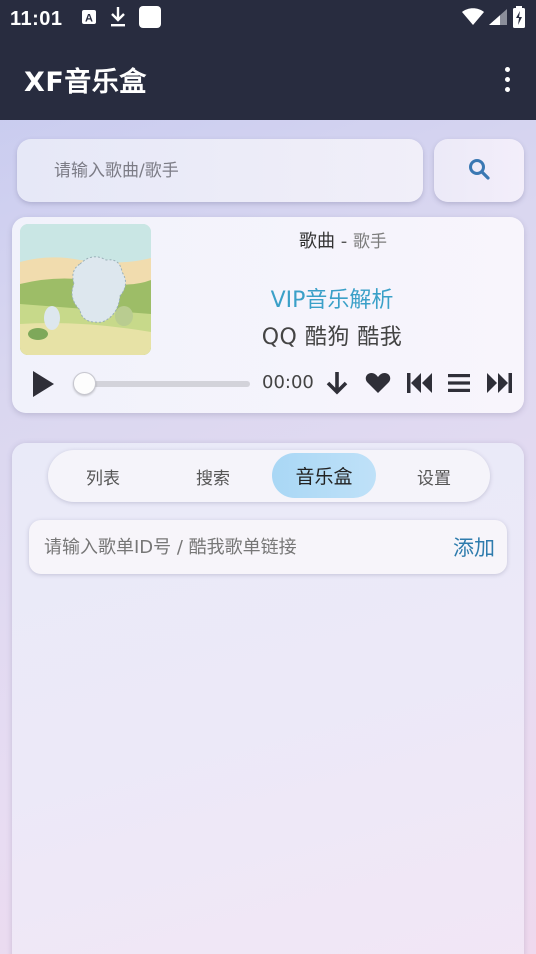 Image resolution: width=536 pixels, height=954 pixels. Describe the element at coordinates (474, 547) in the screenshot. I see `add-button: 添加` at that location.